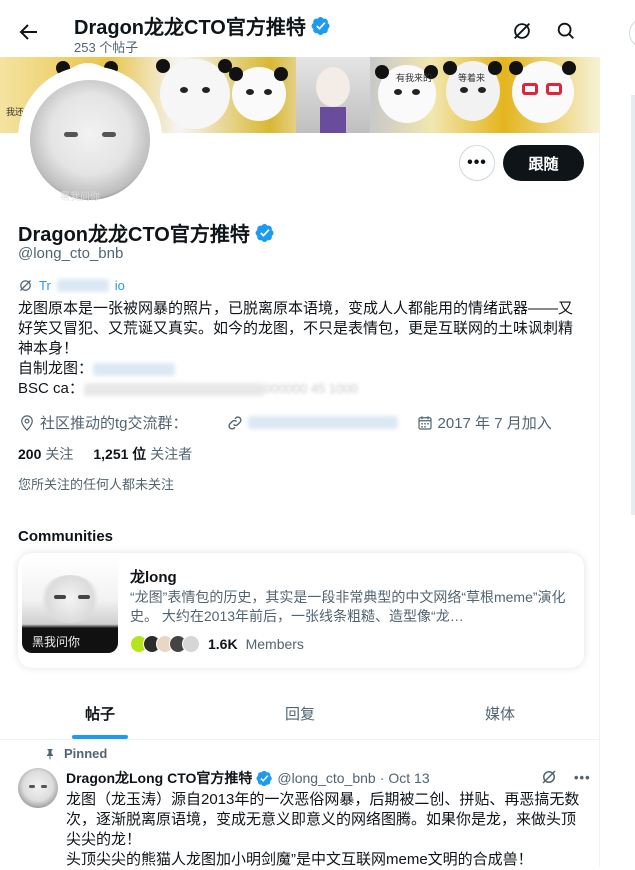  I want to click on bio-line-1: 龙图原本是一张被网暴的照片，已脱离原本语境，变成人人都能用的情绪武器——又, so click(296, 308).